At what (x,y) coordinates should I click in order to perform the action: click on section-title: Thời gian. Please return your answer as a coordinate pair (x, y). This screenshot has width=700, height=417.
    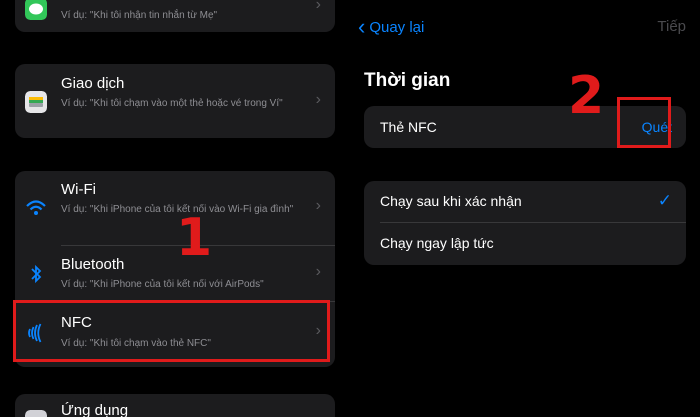
    Looking at the image, I should click on (407, 80).